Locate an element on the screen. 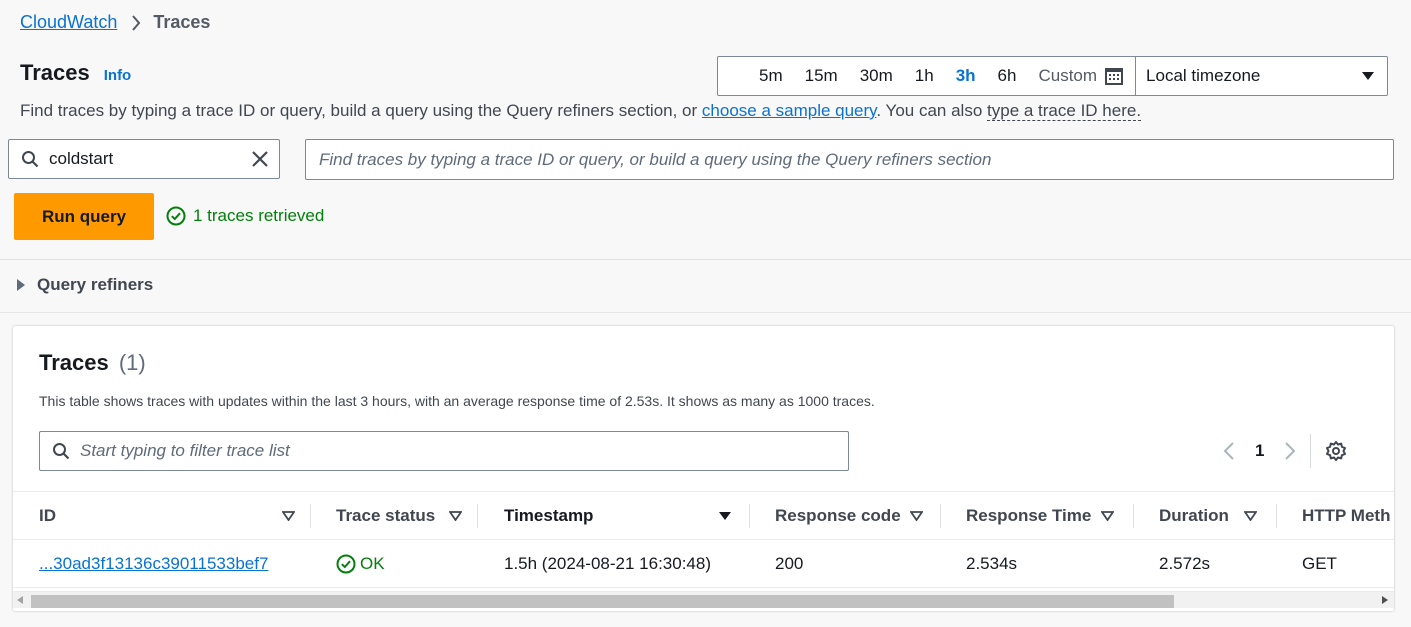 Image resolution: width=1411 pixels, height=627 pixels. type-trace-id-link: type a trace ID here. is located at coordinates (1064, 111).